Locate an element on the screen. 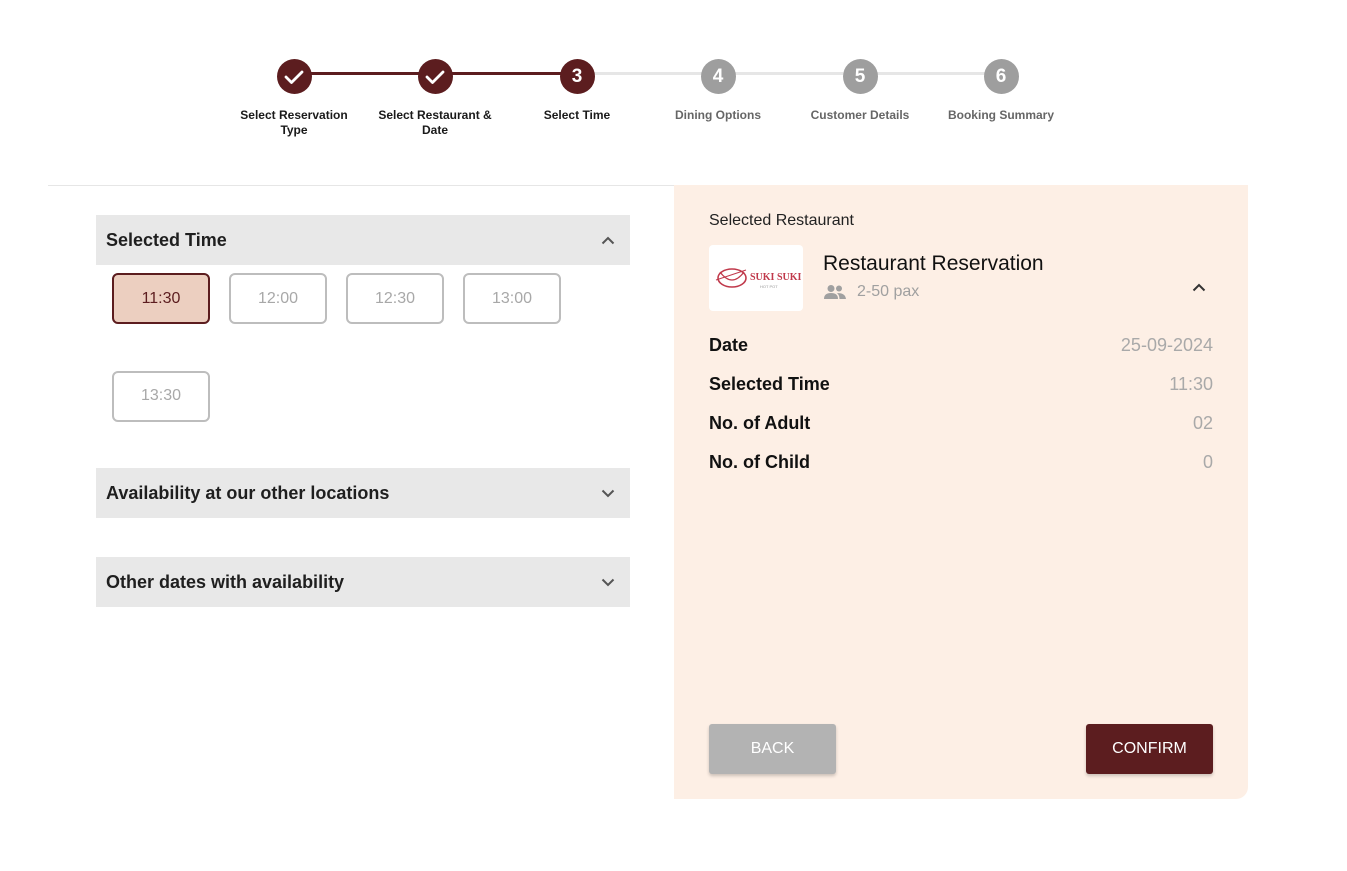 The height and width of the screenshot is (871, 1347). other-locations-accordion-header: Availability at our other locations is located at coordinates (363, 493).